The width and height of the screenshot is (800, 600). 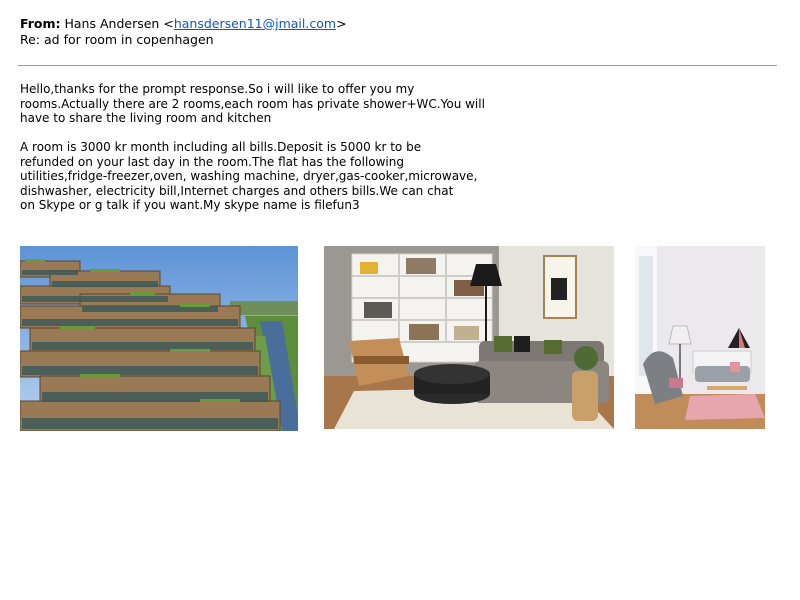 I want to click on sender-close-bracket: >, so click(x=341, y=23).